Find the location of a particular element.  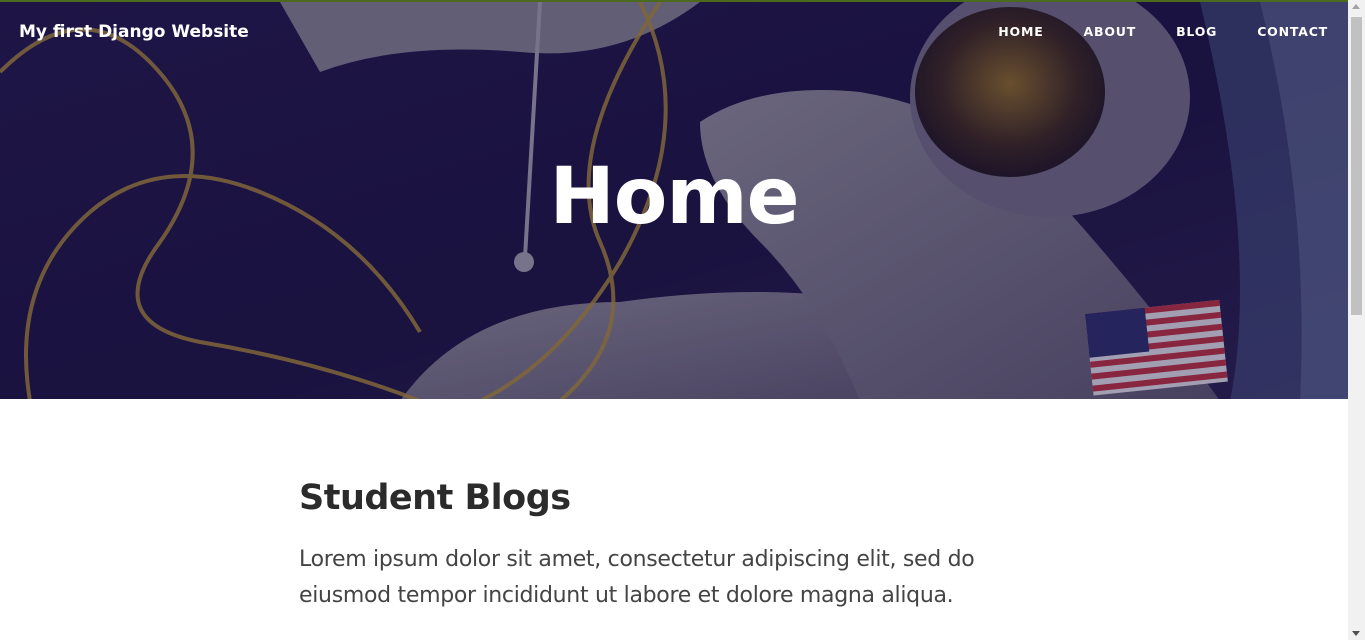

scrollbar-thumb is located at coordinates (1356, 166).